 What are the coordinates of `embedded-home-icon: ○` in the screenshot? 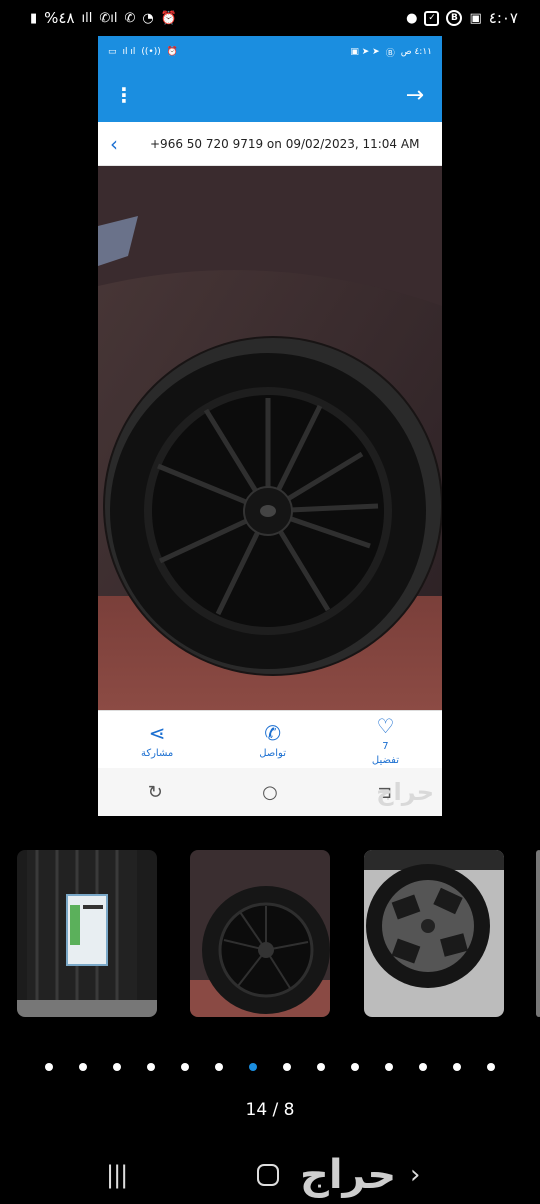 It's located at (270, 792).